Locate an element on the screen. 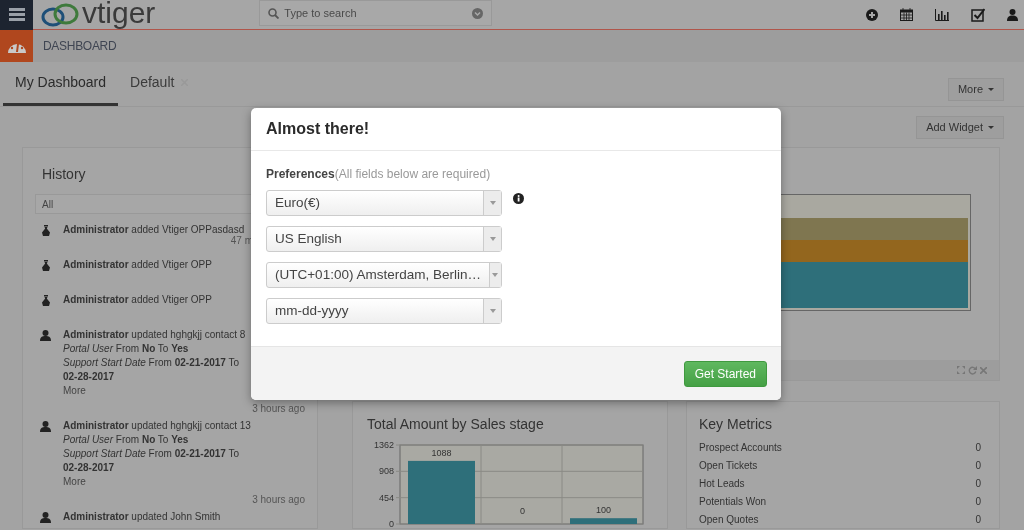  cloud-logo-icon is located at coordinates (60, 14).